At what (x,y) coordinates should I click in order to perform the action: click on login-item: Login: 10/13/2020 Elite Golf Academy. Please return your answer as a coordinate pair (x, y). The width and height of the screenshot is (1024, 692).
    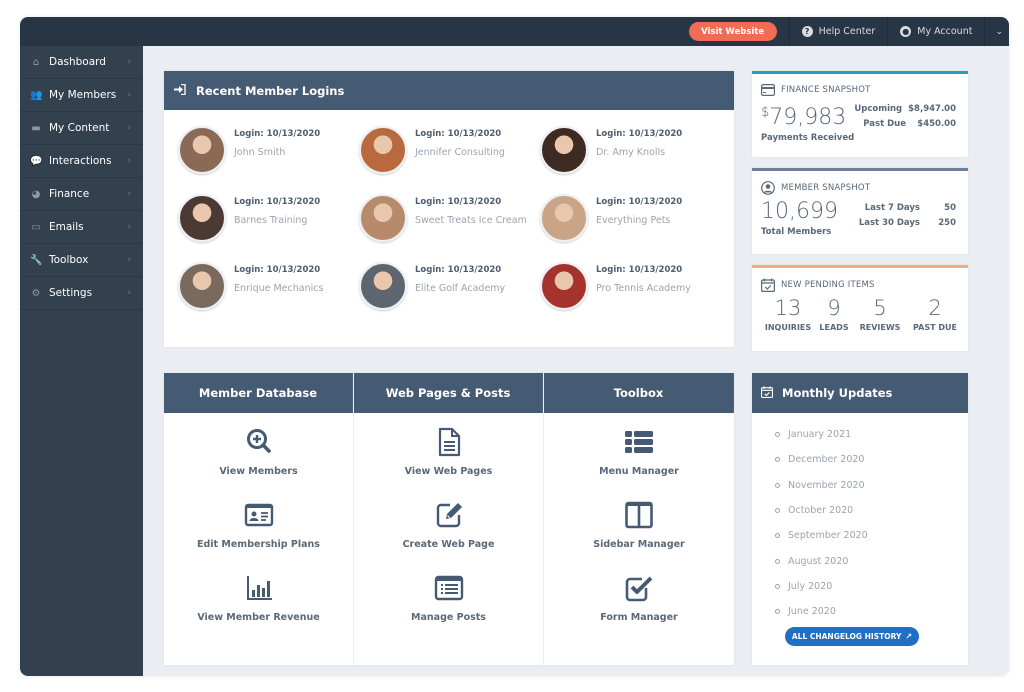
    Looking at the image, I should click on (449, 286).